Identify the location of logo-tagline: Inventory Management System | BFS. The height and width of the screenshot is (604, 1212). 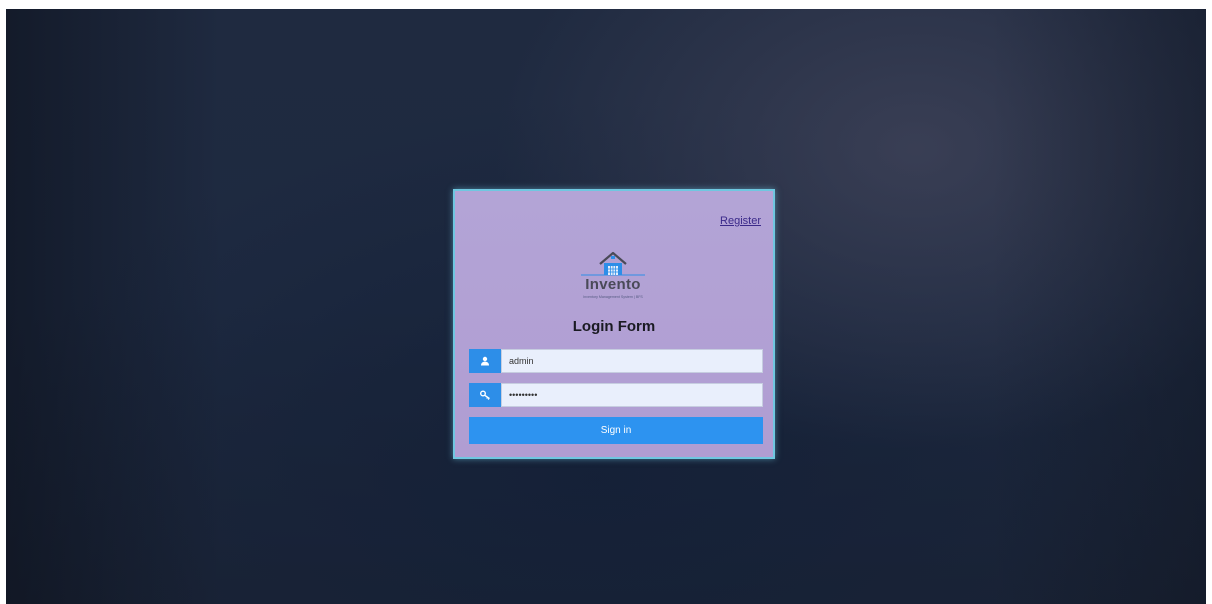
(613, 297).